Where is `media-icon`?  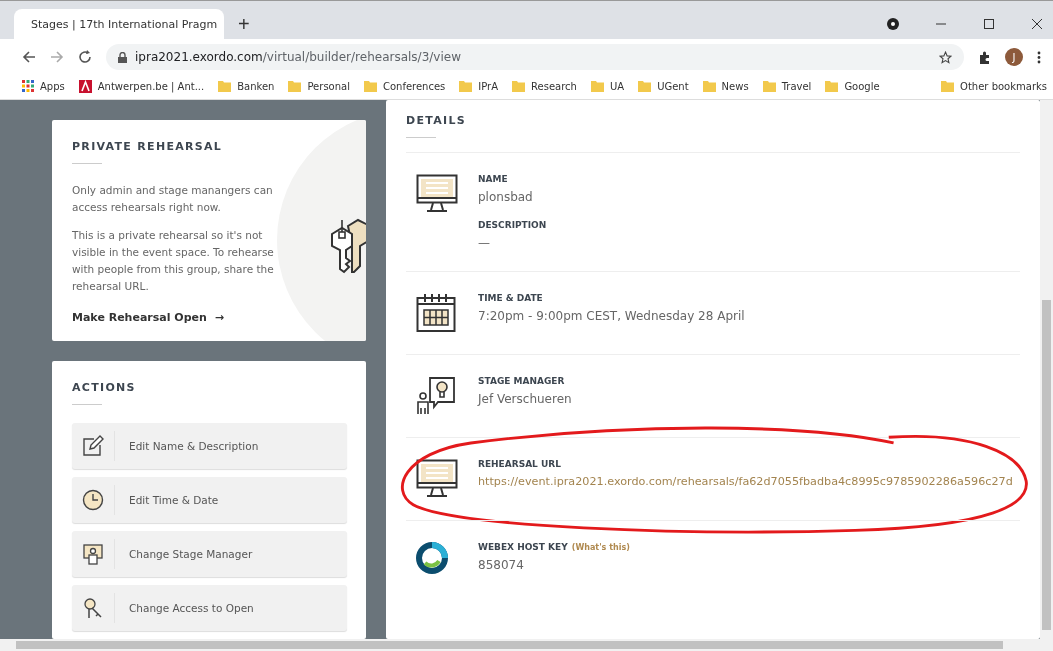 media-icon is located at coordinates (893, 24).